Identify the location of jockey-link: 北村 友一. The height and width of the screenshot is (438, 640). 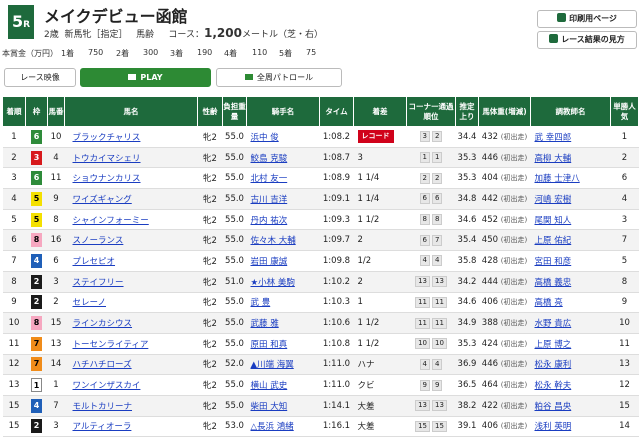
(269, 179).